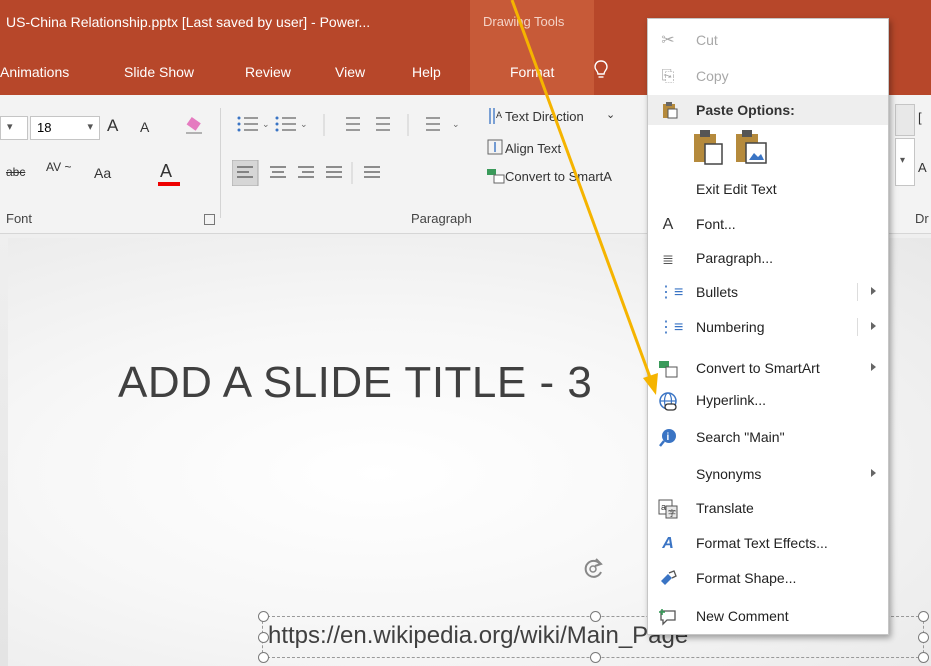 Image resolution: width=931 pixels, height=666 pixels. I want to click on text-direction-icon: A, so click(495, 116).